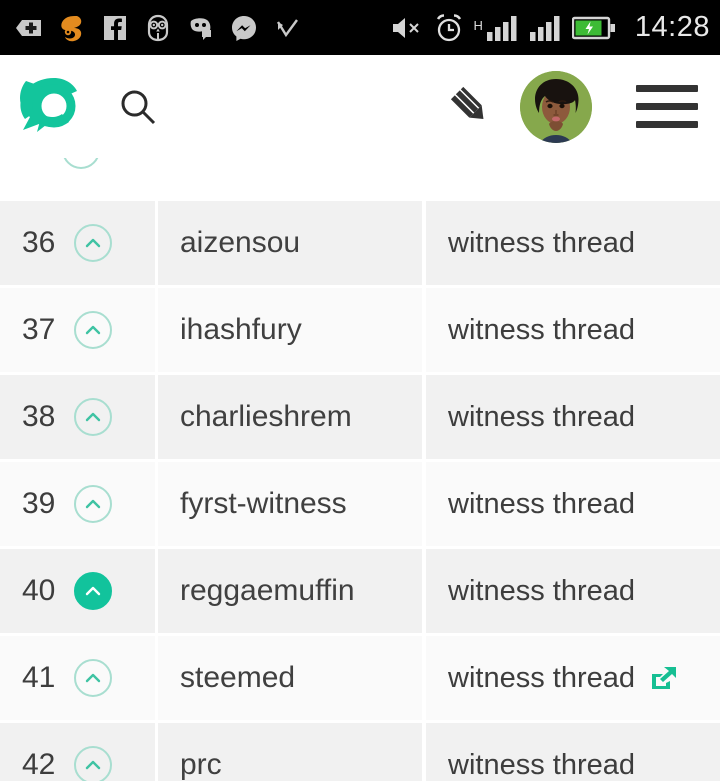 This screenshot has width=720, height=781. Describe the element at coordinates (593, 27) in the screenshot. I see `battery-charging-icon` at that location.